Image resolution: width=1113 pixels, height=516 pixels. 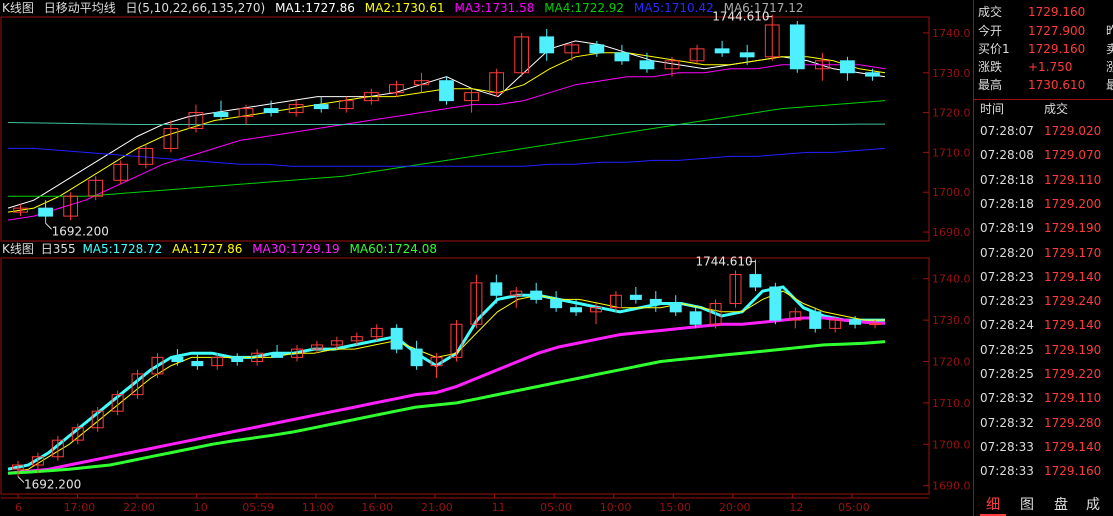 I want to click on tick-row: 07:28:23 1729.240, so click(x=1043, y=301).